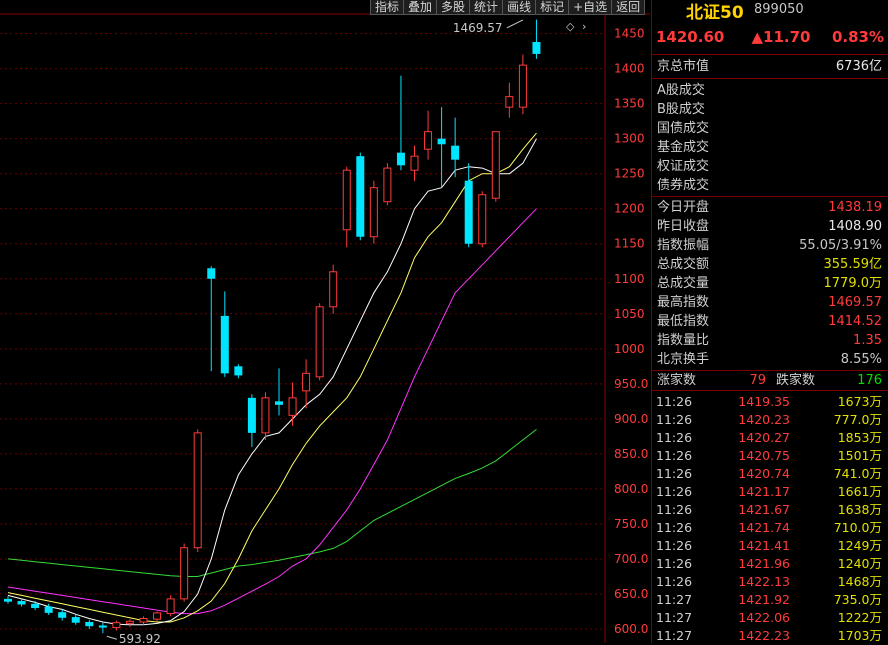 The image size is (888, 645). What do you see at coordinates (764, 509) in the screenshot?
I see `tick-price: 1421.67` at bounding box center [764, 509].